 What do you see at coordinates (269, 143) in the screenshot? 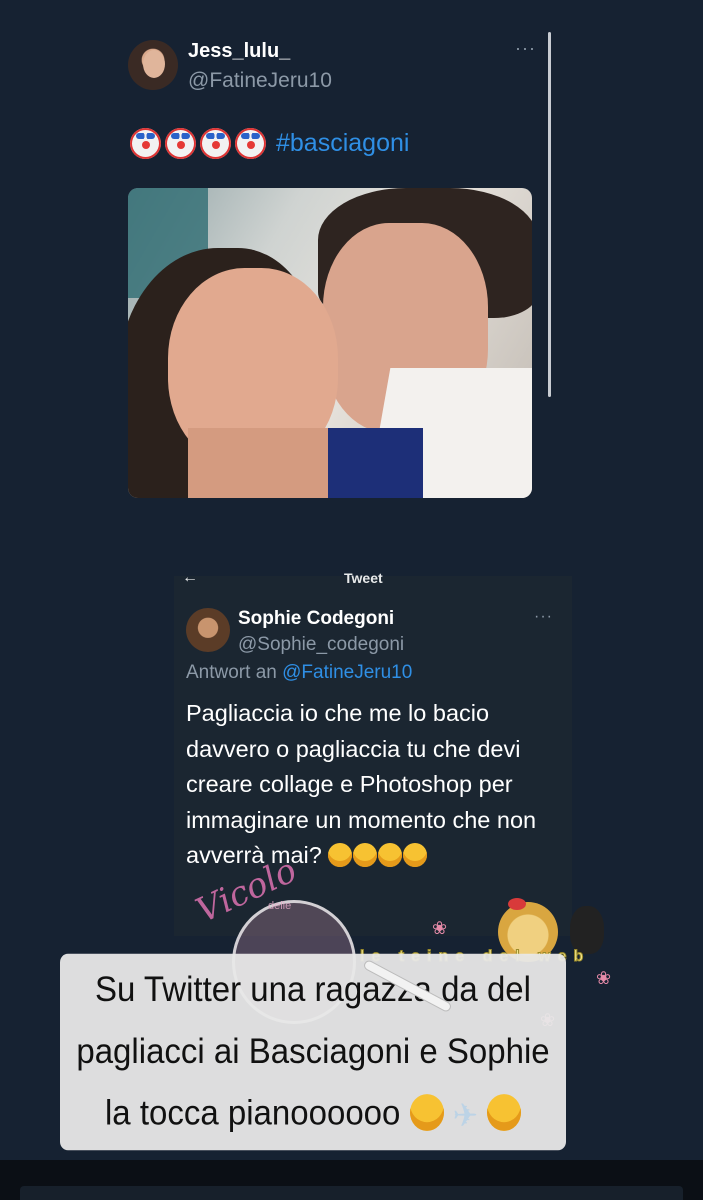
I see `tweet-text: #basciagoni` at bounding box center [269, 143].